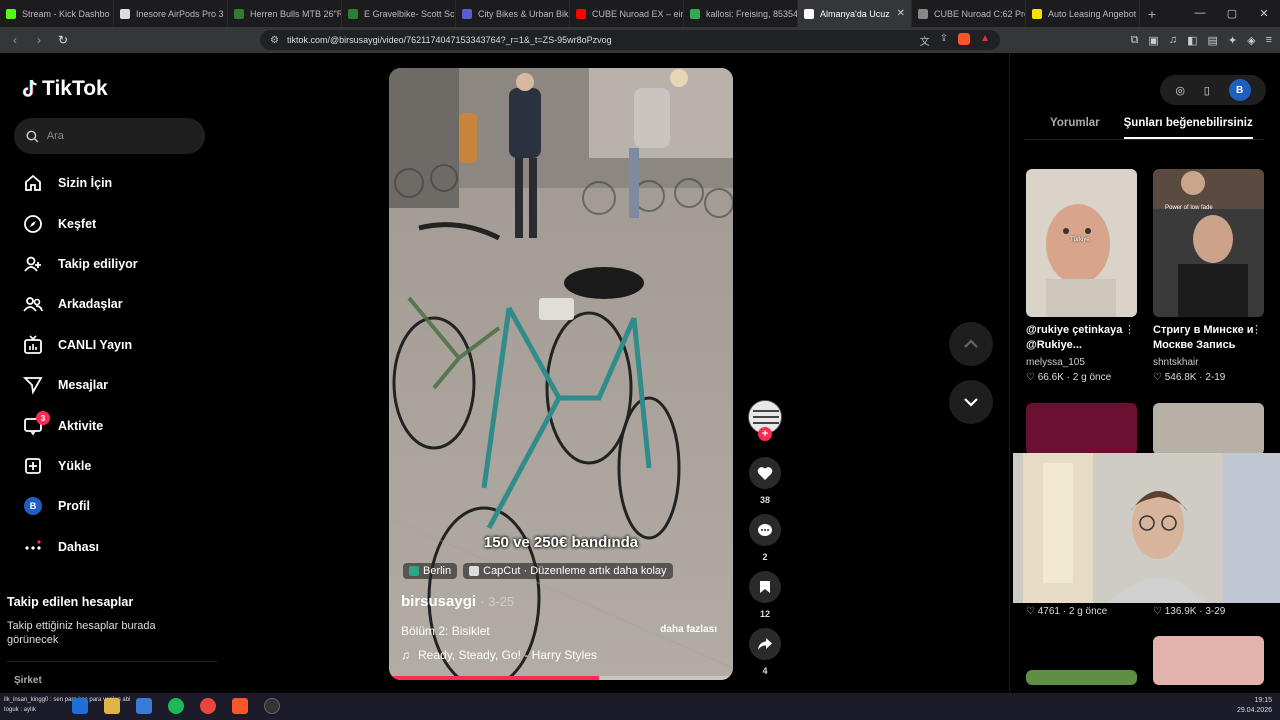 The image size is (1280, 720). What do you see at coordinates (1251, 40) in the screenshot?
I see `vpn-icon: ◈` at bounding box center [1251, 40].